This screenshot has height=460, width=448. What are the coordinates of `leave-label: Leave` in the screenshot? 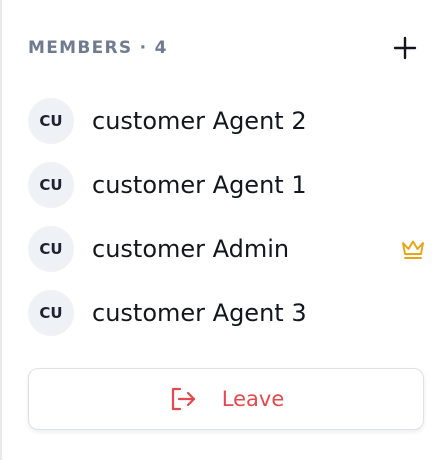 It's located at (253, 399).